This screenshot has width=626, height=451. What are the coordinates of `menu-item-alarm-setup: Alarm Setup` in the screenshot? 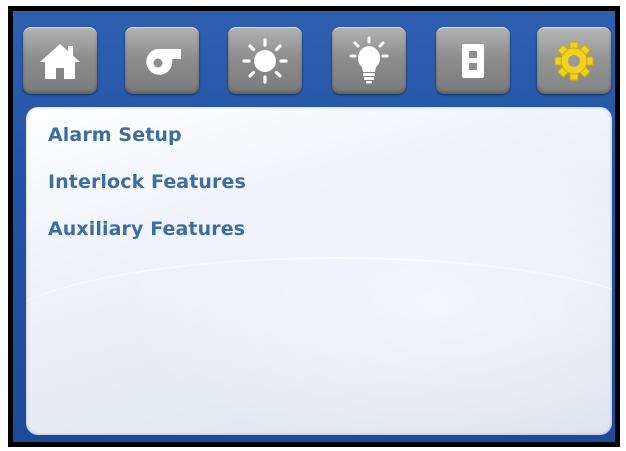 It's located at (147, 135).